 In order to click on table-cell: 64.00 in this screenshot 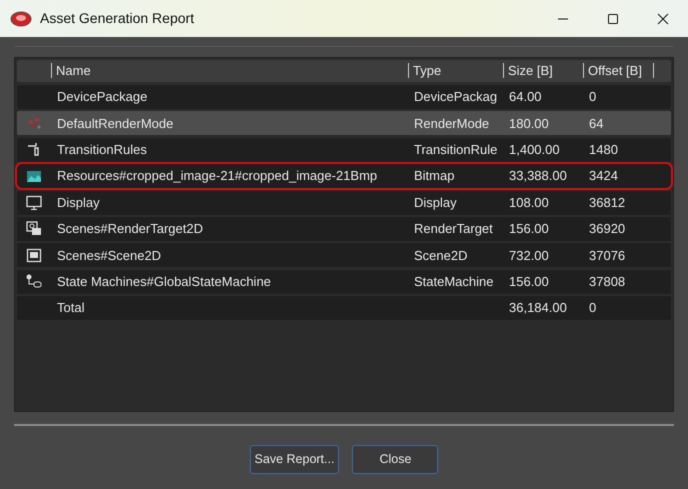, I will do `click(525, 96)`.